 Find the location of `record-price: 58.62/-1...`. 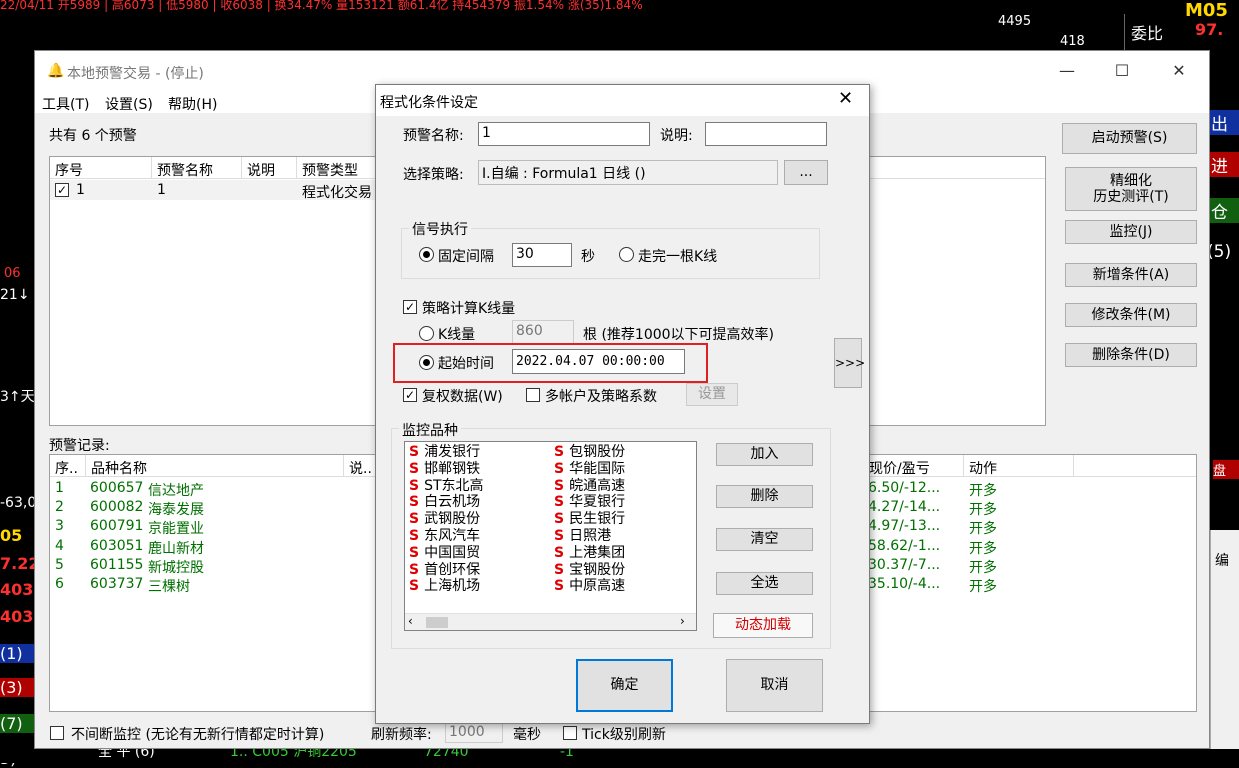

record-price: 58.62/-1... is located at coordinates (904, 545).